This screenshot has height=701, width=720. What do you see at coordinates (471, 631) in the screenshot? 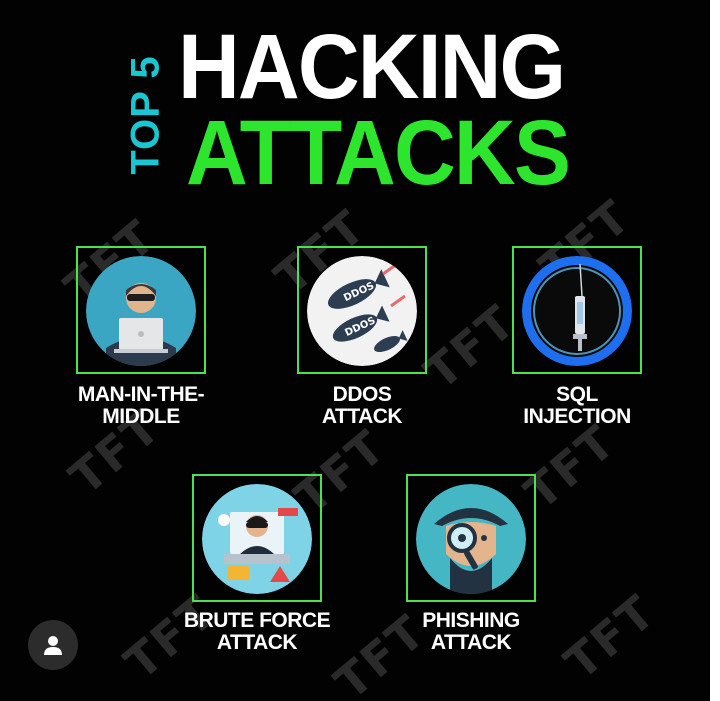
I see `attack-label-phishing: PHISHING ATTACK` at bounding box center [471, 631].